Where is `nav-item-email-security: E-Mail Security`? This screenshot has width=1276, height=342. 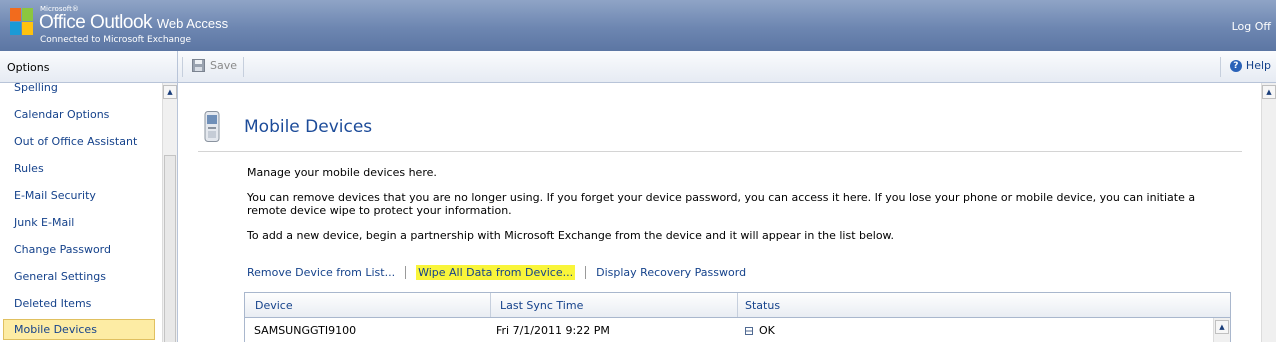
nav-item-email-security: E-Mail Security is located at coordinates (79, 196).